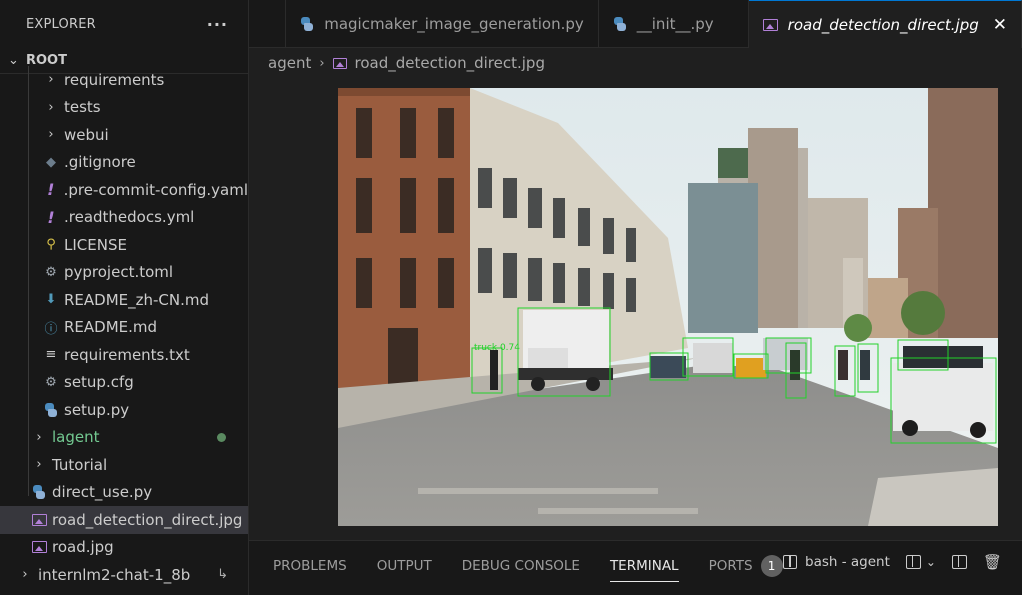 The image size is (1022, 595). What do you see at coordinates (892, 562) in the screenshot?
I see `terminal-controls: bash - agent ⌄ 🗑` at bounding box center [892, 562].